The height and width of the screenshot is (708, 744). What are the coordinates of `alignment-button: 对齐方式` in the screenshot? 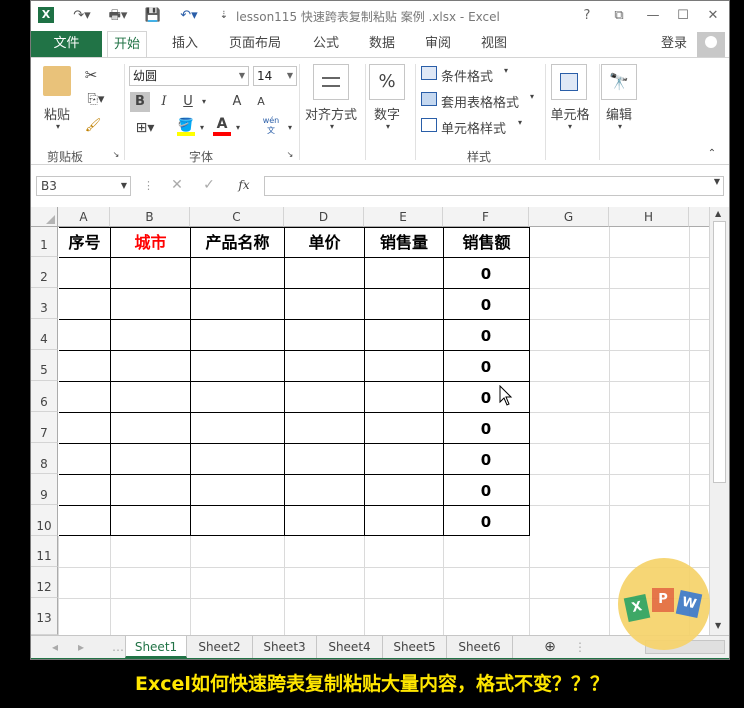 It's located at (331, 113).